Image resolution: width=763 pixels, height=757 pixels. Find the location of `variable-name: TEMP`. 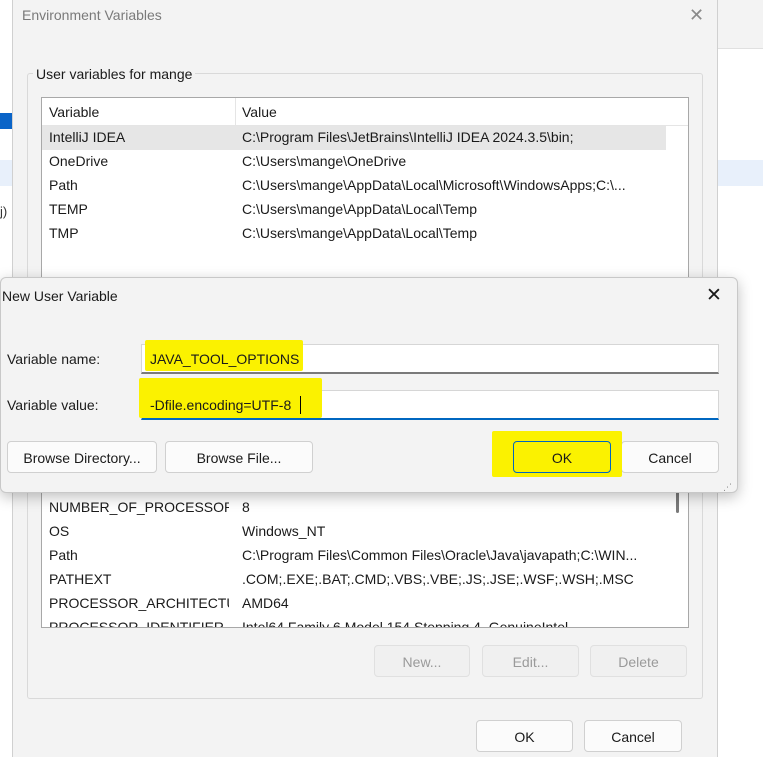

variable-name: TEMP is located at coordinates (68, 209).